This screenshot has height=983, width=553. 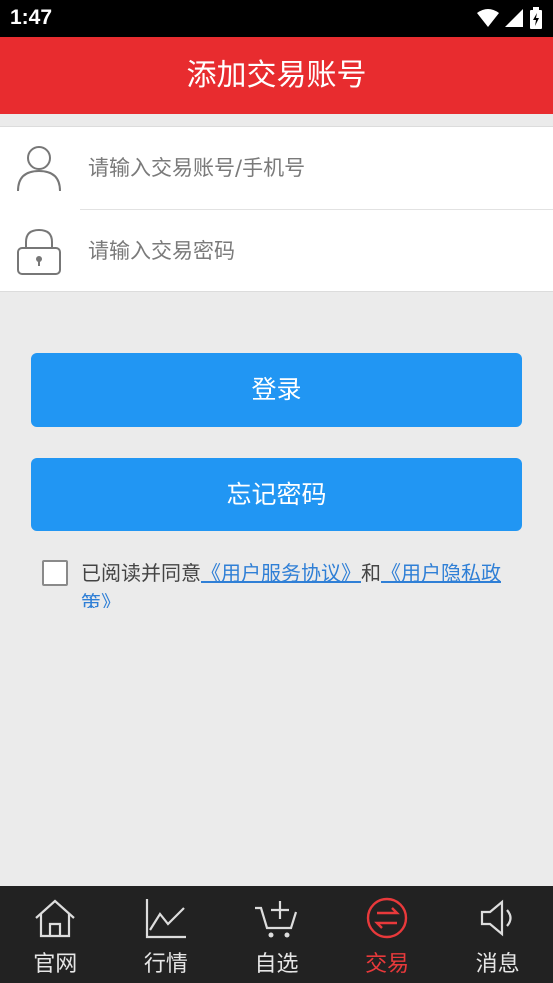 I want to click on user-icon, so click(x=39, y=169).